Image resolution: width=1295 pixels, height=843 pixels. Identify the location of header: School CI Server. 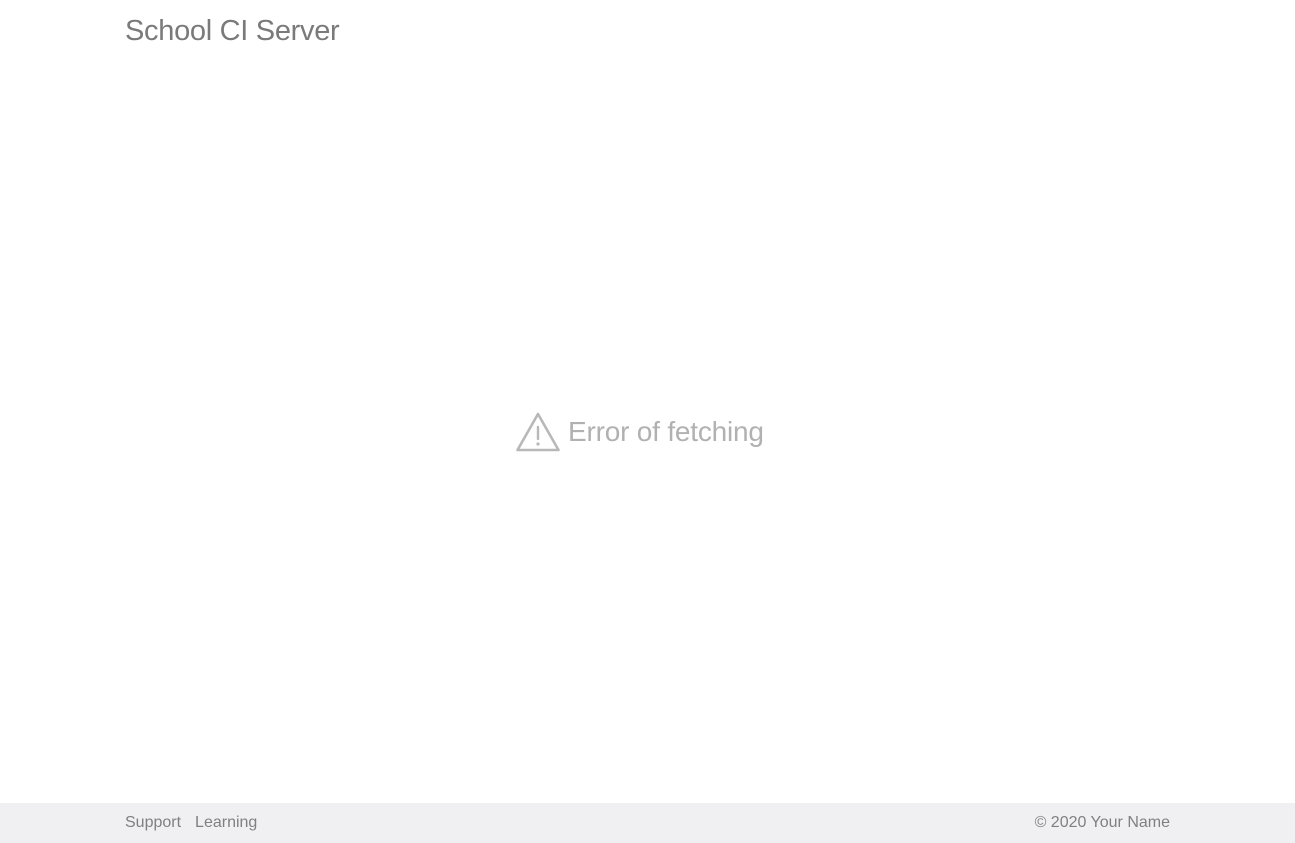
(232, 32).